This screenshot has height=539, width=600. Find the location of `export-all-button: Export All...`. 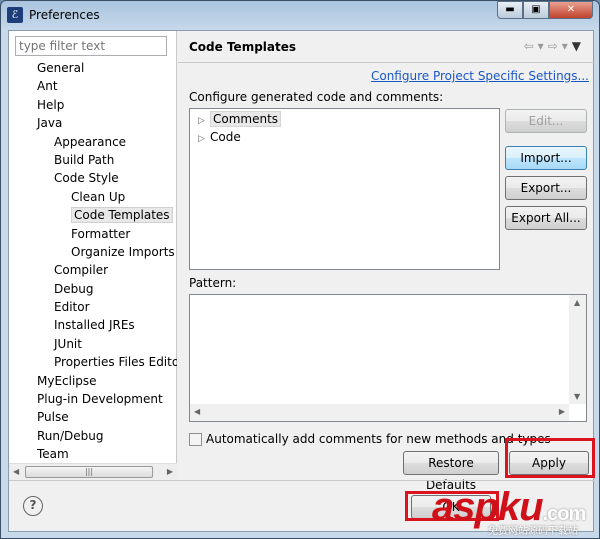

export-all-button: Export All... is located at coordinates (546, 218).